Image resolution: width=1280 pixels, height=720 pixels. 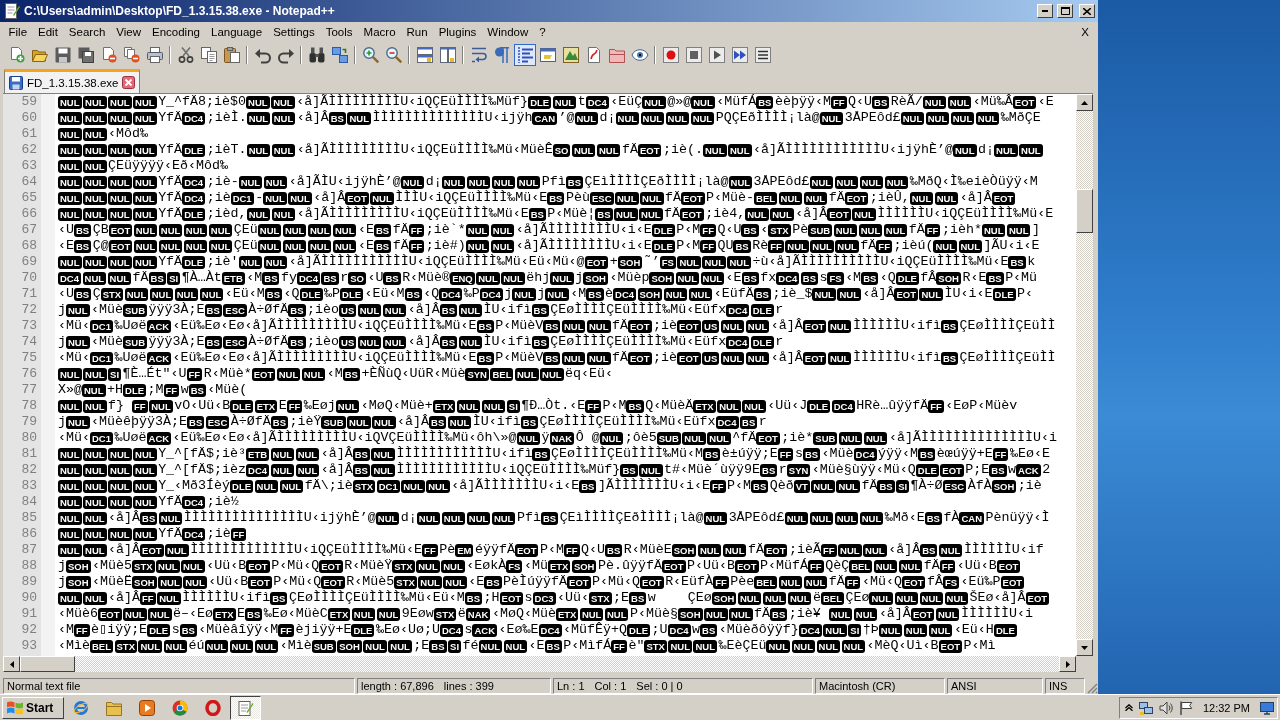 What do you see at coordinates (185, 54) in the screenshot?
I see `scissors-icon` at bounding box center [185, 54].